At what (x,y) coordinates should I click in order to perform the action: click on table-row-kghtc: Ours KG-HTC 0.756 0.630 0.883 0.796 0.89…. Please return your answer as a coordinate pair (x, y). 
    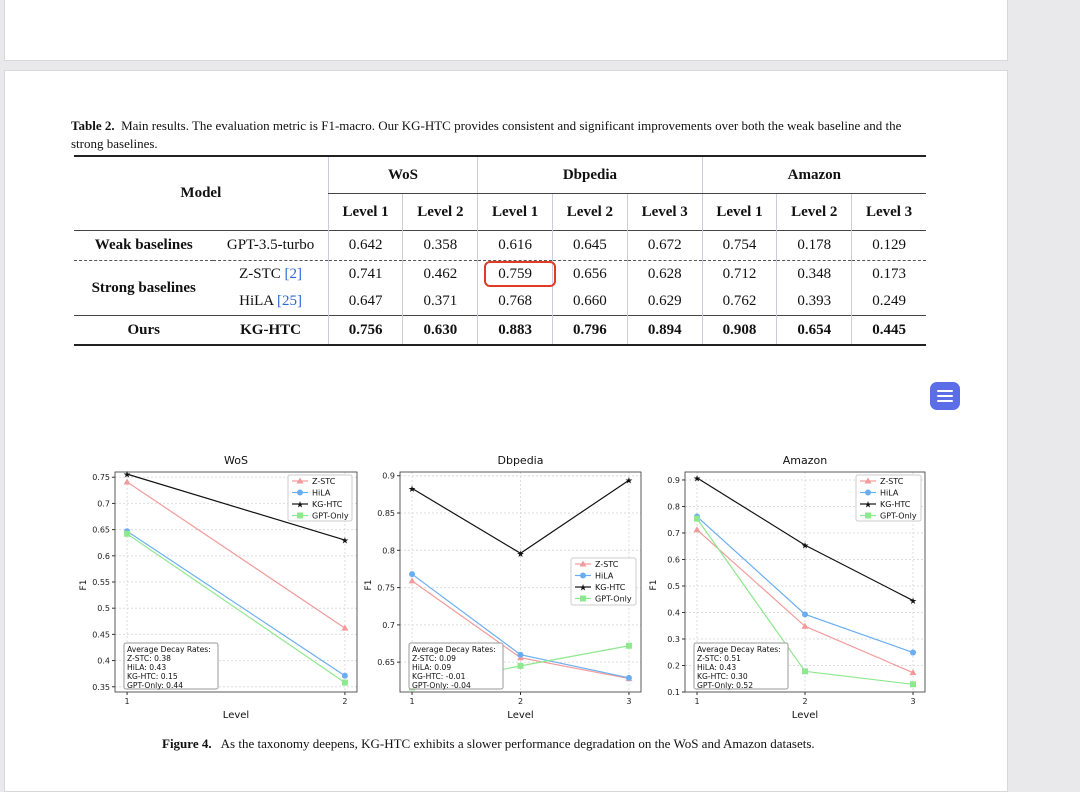
    Looking at the image, I should click on (500, 330).